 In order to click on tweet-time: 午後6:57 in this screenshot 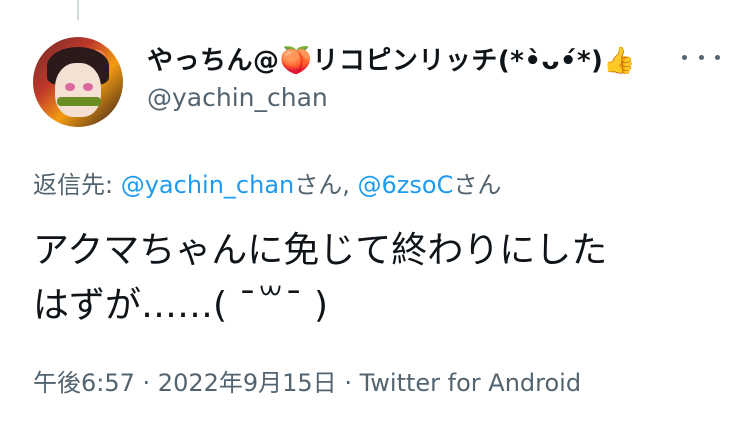, I will do `click(84, 383)`.